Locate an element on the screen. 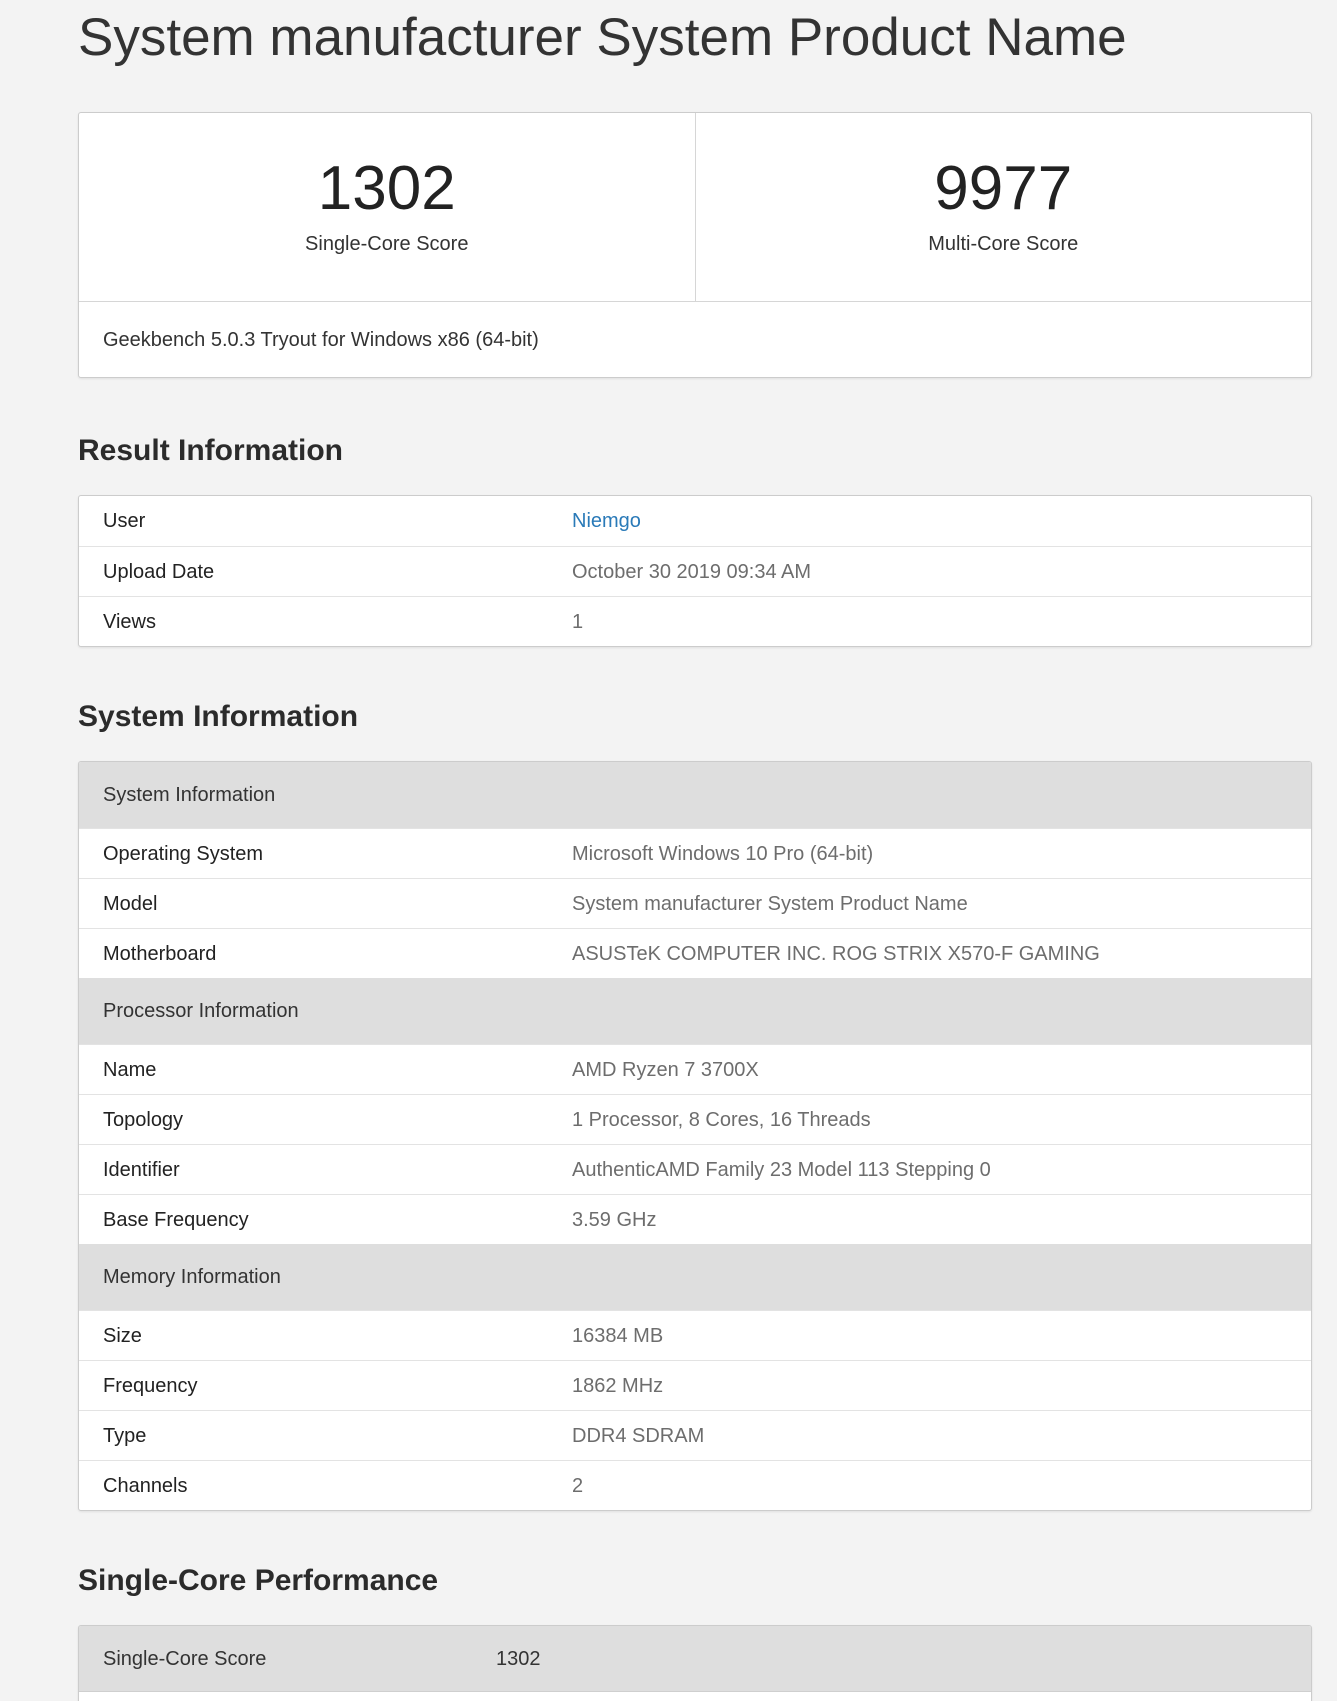 The height and width of the screenshot is (1701, 1337). table-row: Frequency 1862 MHz is located at coordinates (695, 1385).